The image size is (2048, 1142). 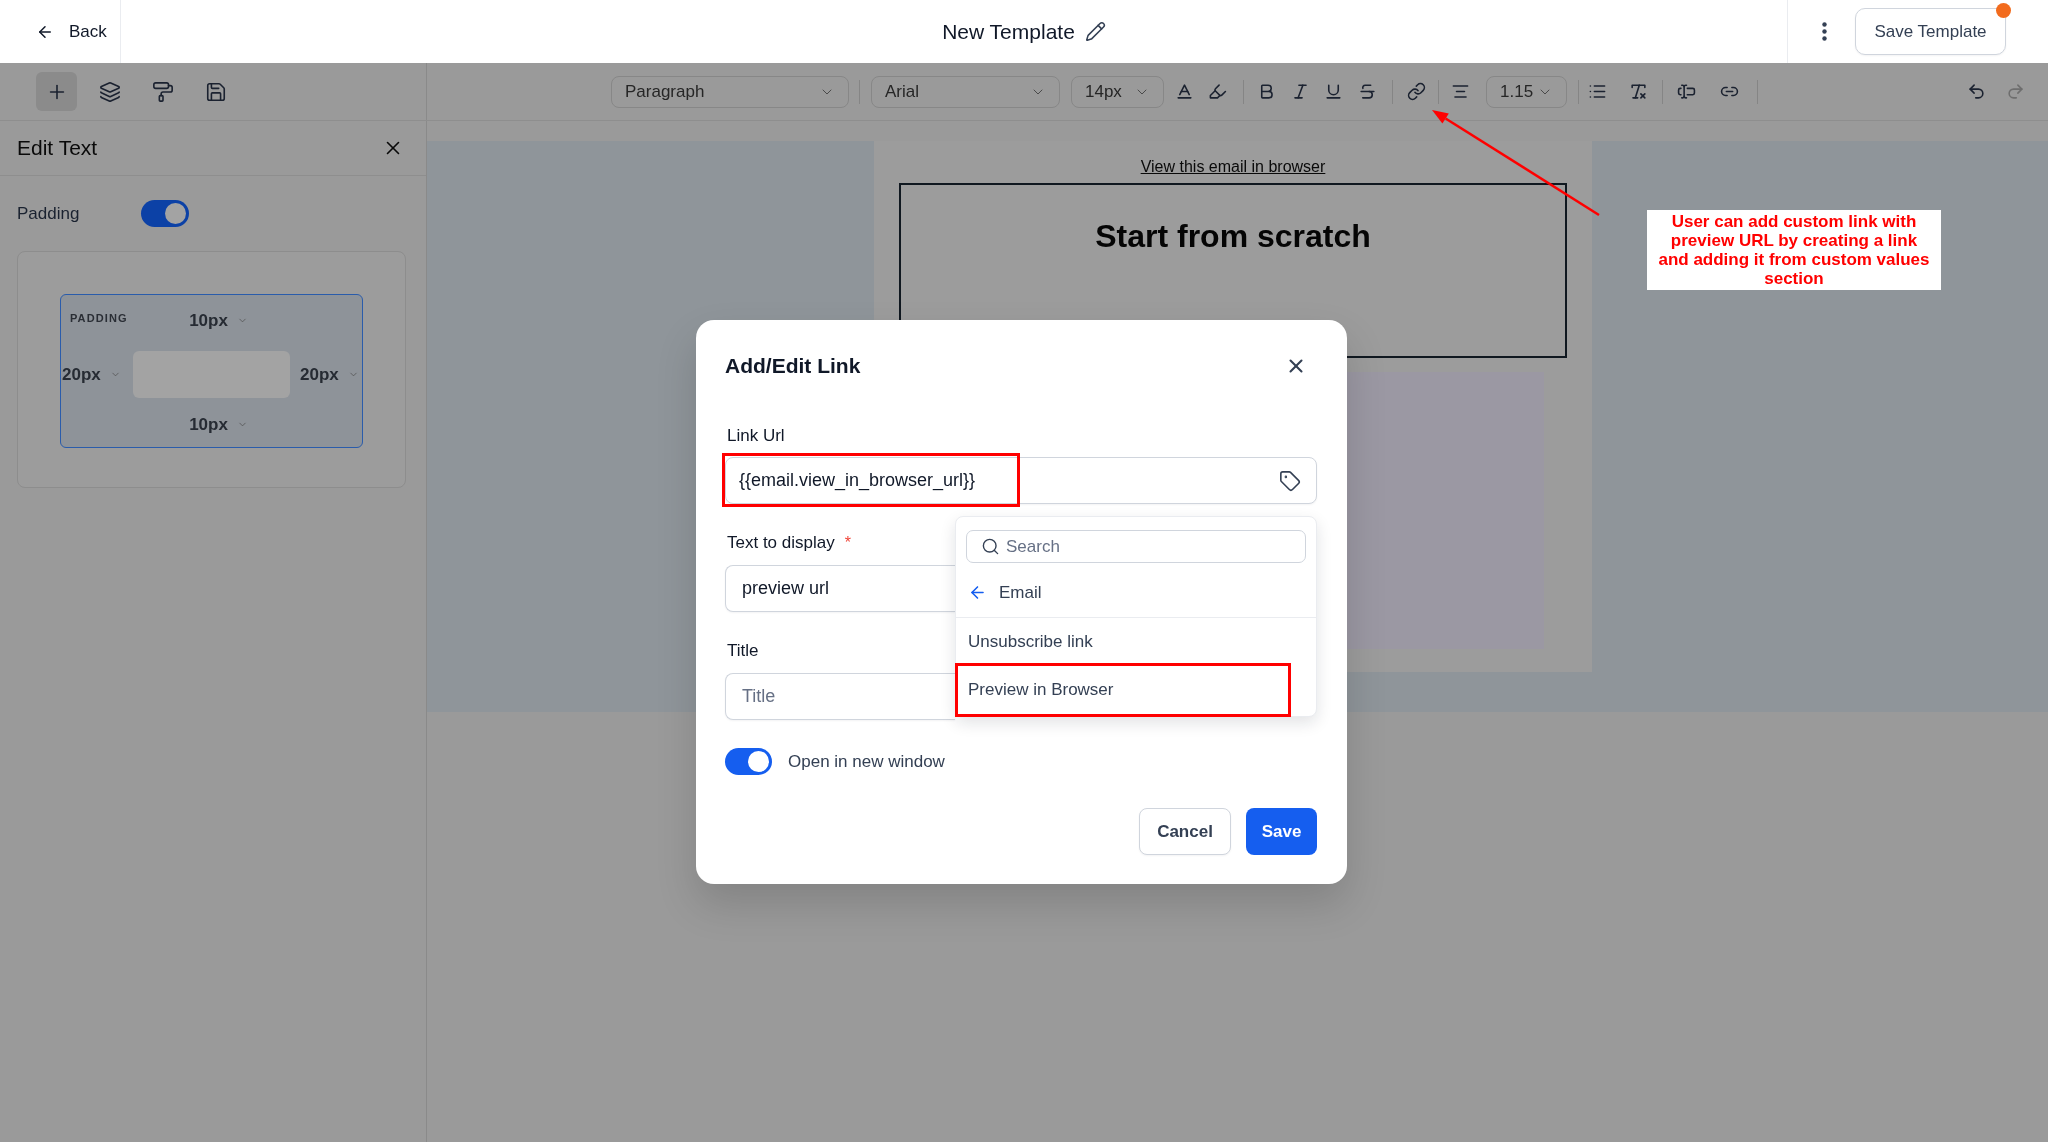 I want to click on clear-formatting-icon, so click(x=1638, y=91).